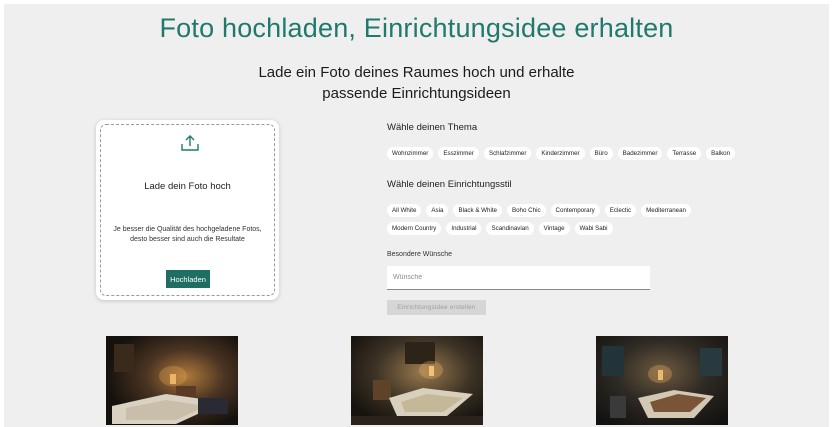 The image size is (834, 427). I want to click on style-chip-scandinavian: Scandinavian, so click(510, 228).